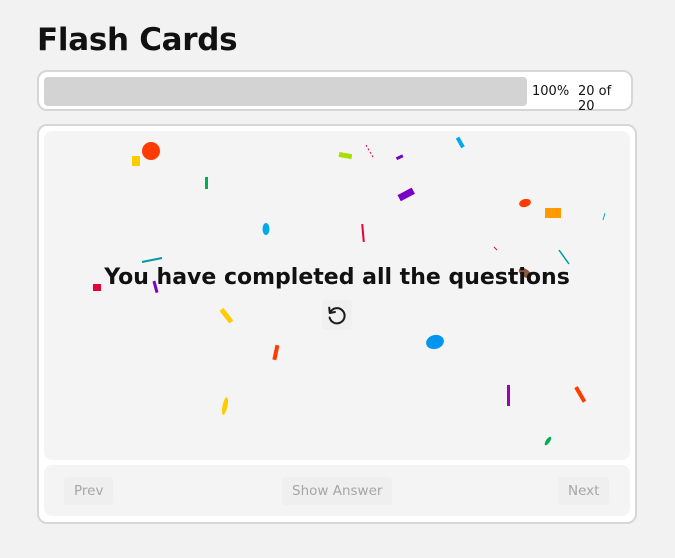 The height and width of the screenshot is (558, 675). I want to click on next-button: Next, so click(584, 491).